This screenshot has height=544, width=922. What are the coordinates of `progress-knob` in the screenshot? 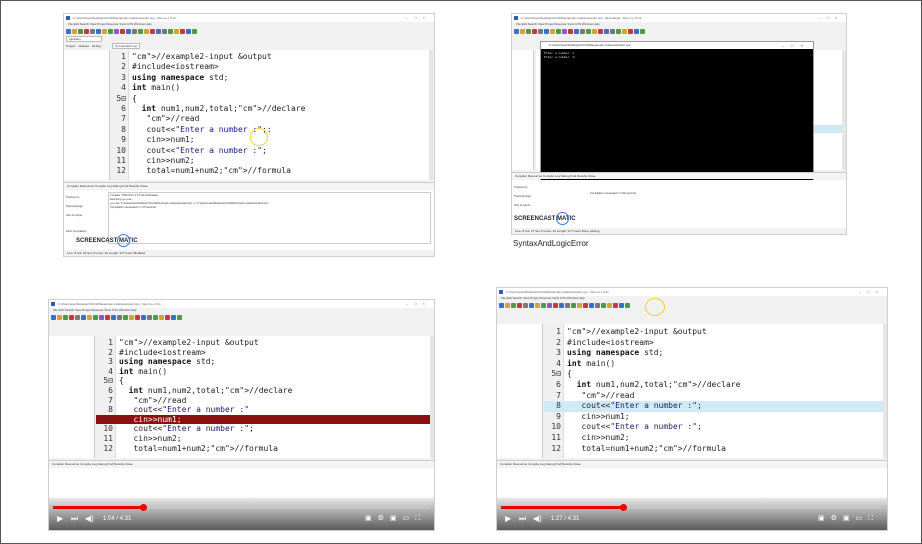 It's located at (624, 507).